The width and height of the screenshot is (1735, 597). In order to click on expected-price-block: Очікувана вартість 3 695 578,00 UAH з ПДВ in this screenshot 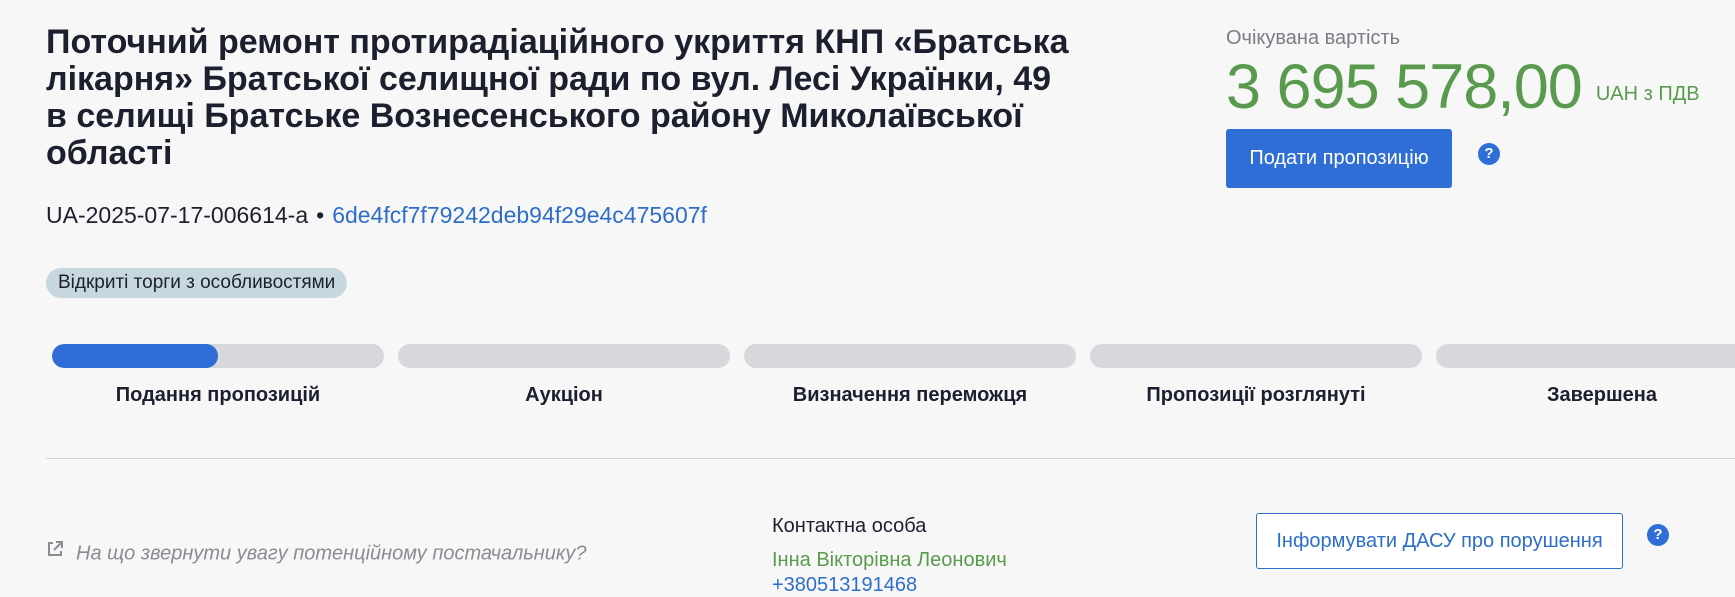, I will do `click(1463, 73)`.